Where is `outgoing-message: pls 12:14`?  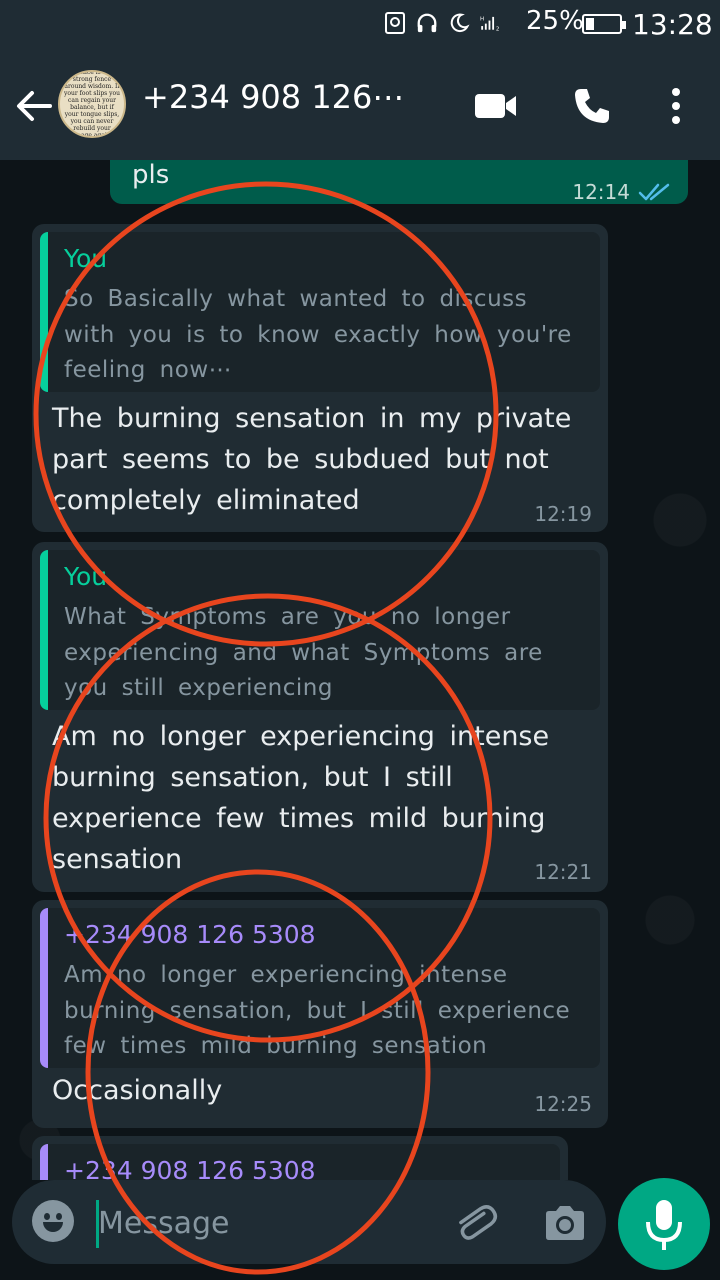
outgoing-message: pls 12:14 is located at coordinates (399, 182).